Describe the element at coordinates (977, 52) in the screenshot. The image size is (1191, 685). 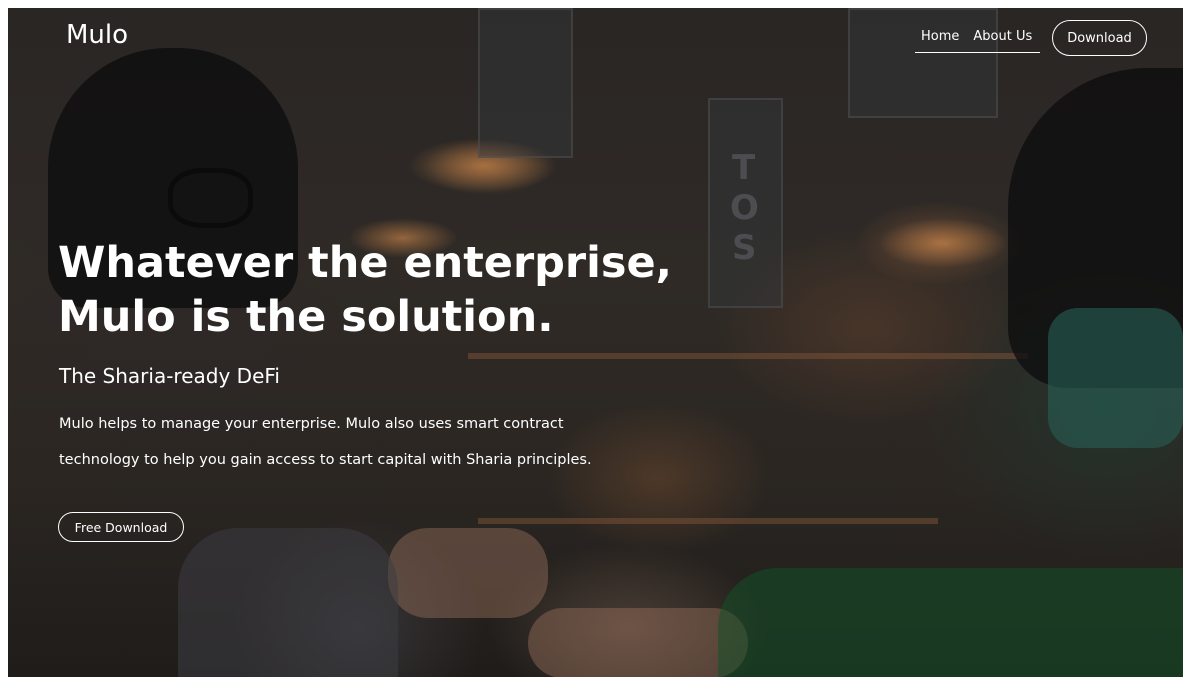
I see `nav-active-underline` at that location.